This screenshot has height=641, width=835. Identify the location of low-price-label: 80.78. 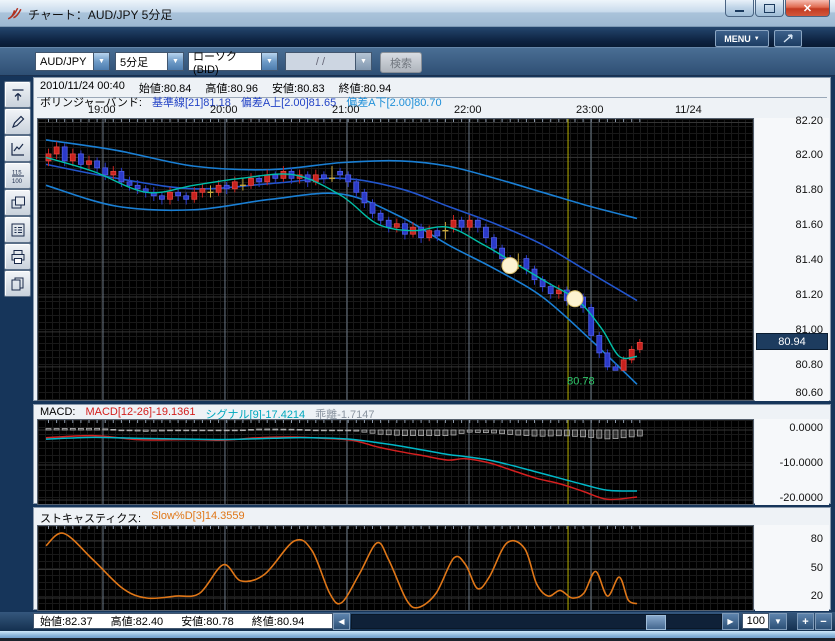
(581, 381).